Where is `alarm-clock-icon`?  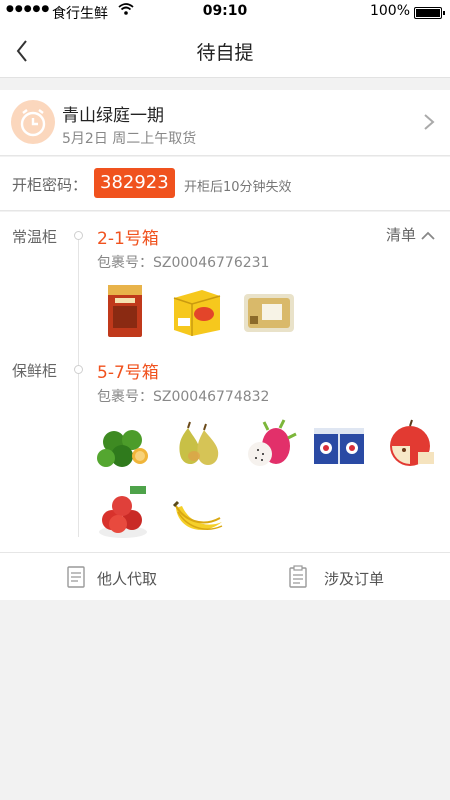
alarm-clock-icon is located at coordinates (33, 122).